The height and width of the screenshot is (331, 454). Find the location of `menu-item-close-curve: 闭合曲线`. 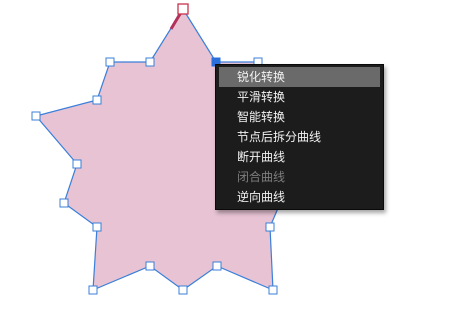

menu-item-close-curve: 闭合曲线 is located at coordinates (261, 177).